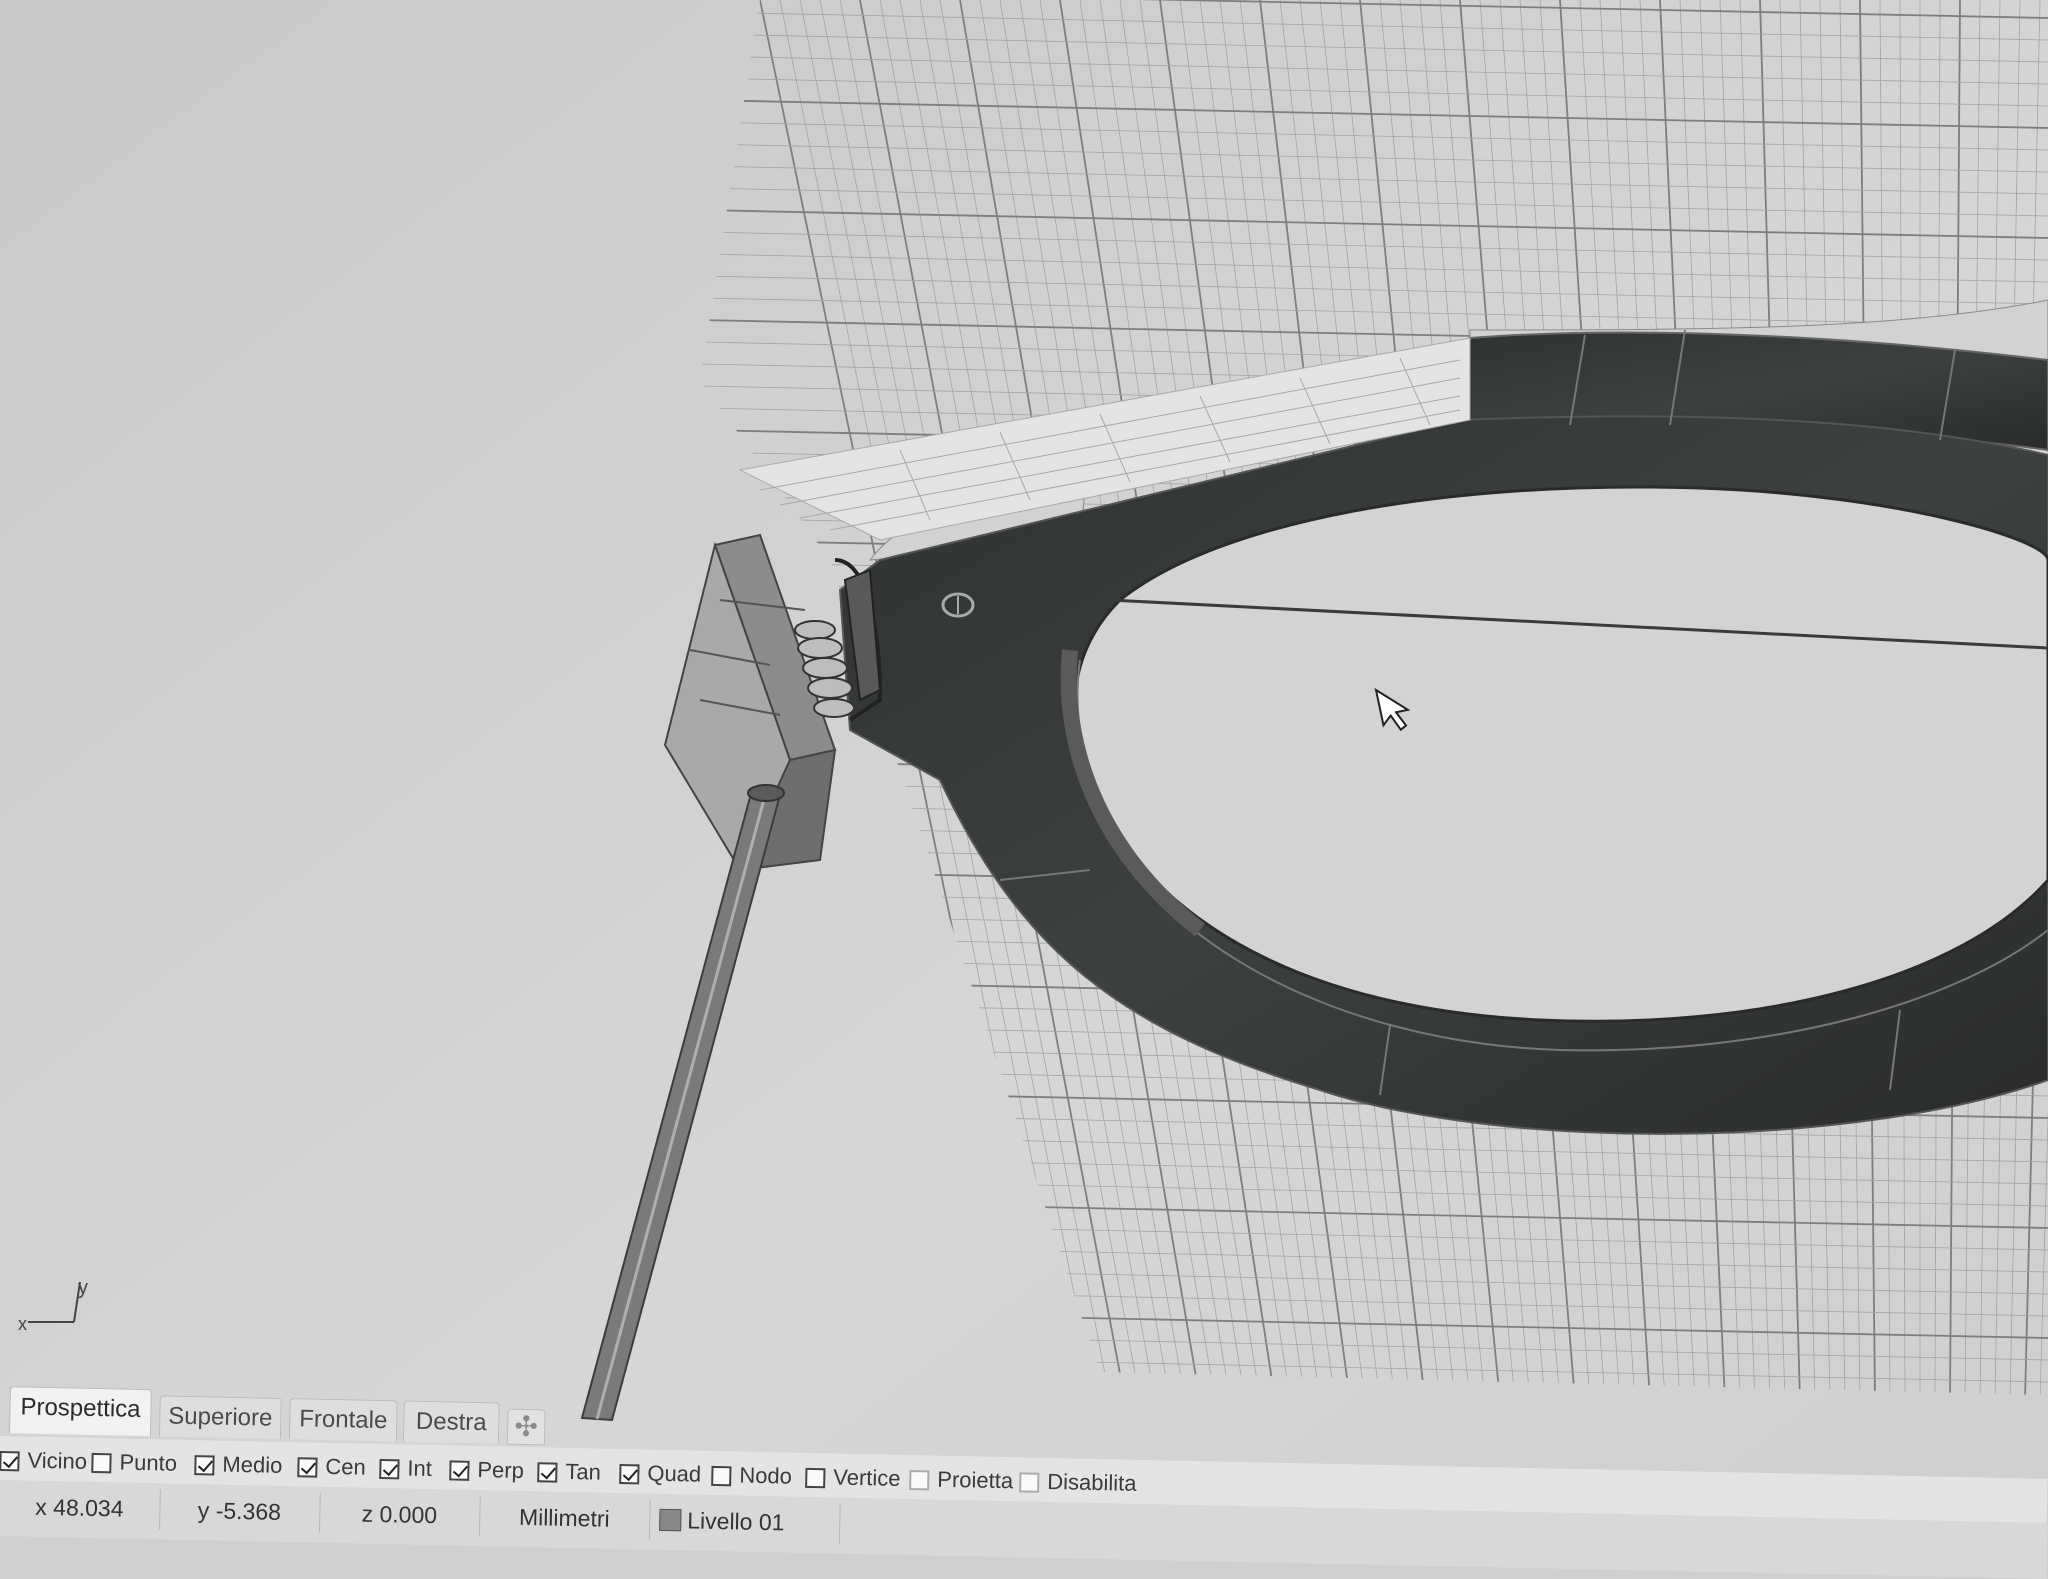 The height and width of the screenshot is (1579, 2048). I want to click on snap-medio: Medio, so click(238, 1465).